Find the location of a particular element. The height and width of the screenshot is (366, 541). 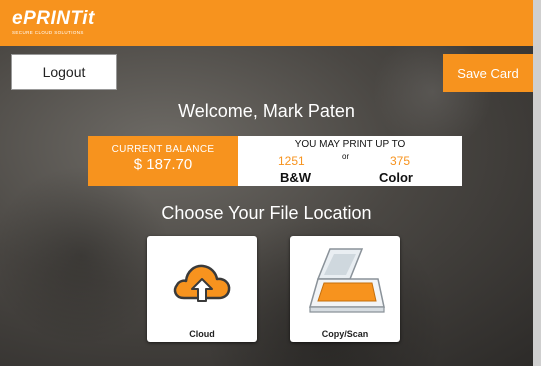

bw-label: B&W is located at coordinates (296, 177).